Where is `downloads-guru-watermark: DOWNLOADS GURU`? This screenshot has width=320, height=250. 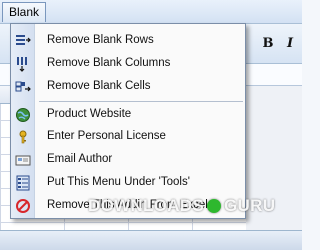
downloads-guru-watermark: DOWNLOADS GURU is located at coordinates (193, 209).